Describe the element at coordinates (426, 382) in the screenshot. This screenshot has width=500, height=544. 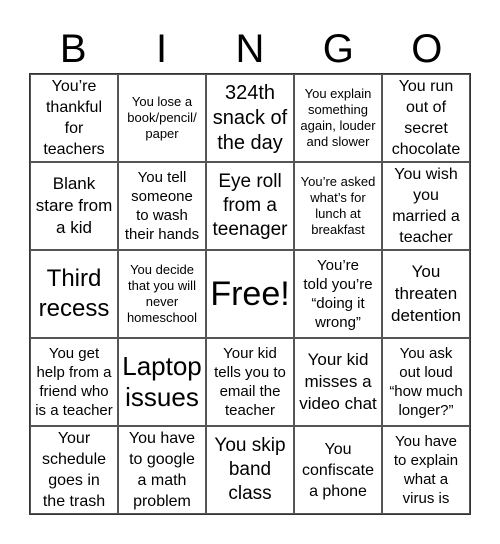
I see `bingo-cell: You ask out loud “how much longer?”` at that location.